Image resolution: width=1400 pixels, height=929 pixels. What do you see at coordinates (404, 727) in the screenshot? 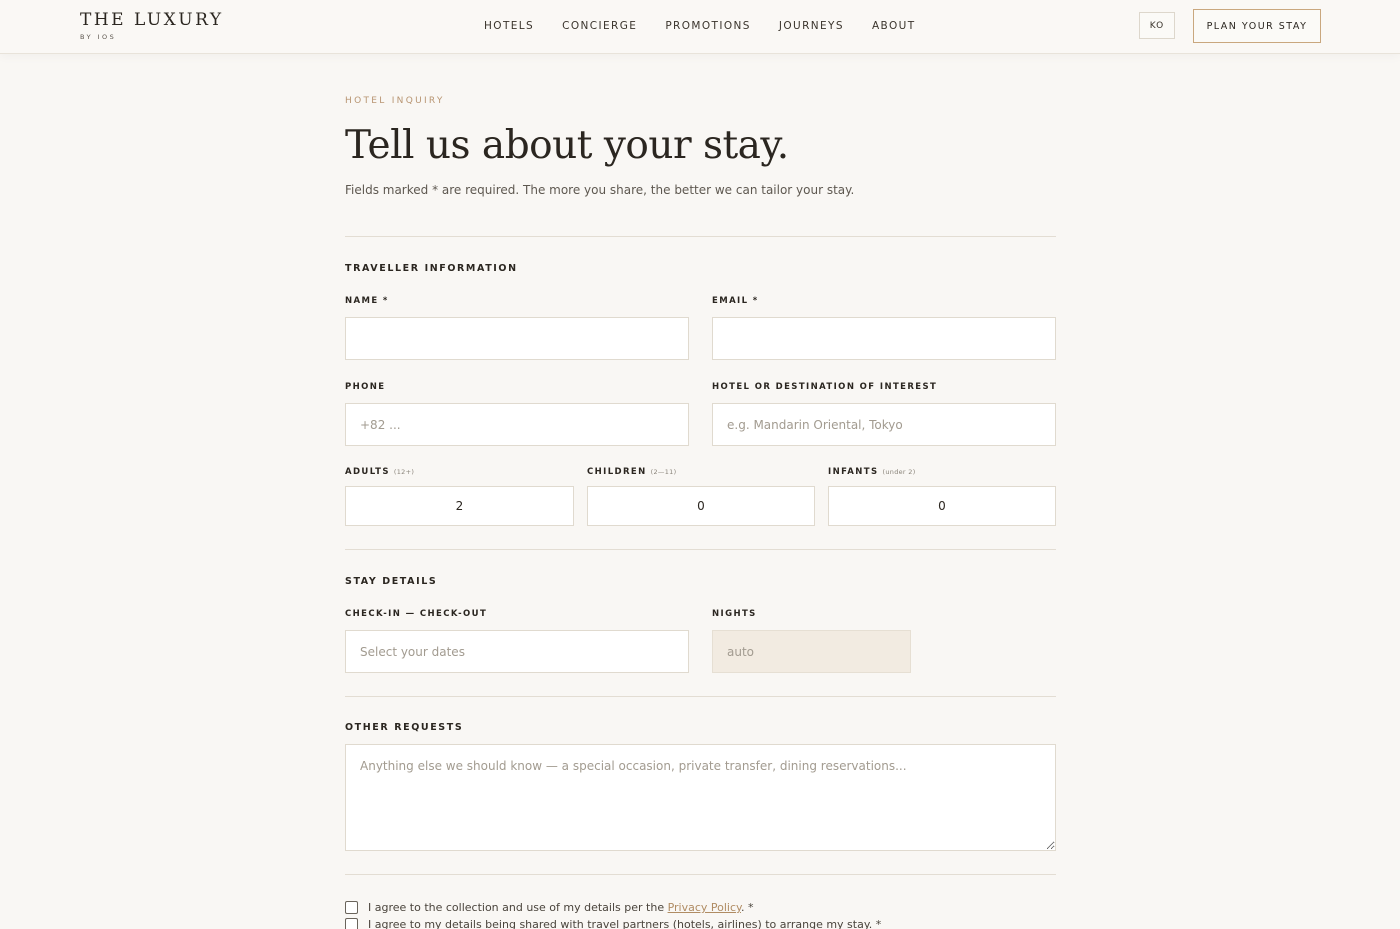
I see `section-title-requests: OTHER REQUESTS` at bounding box center [404, 727].